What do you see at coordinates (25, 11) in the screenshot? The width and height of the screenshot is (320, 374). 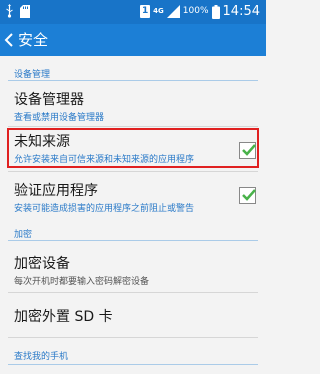 I see `sd-card-icon` at bounding box center [25, 11].